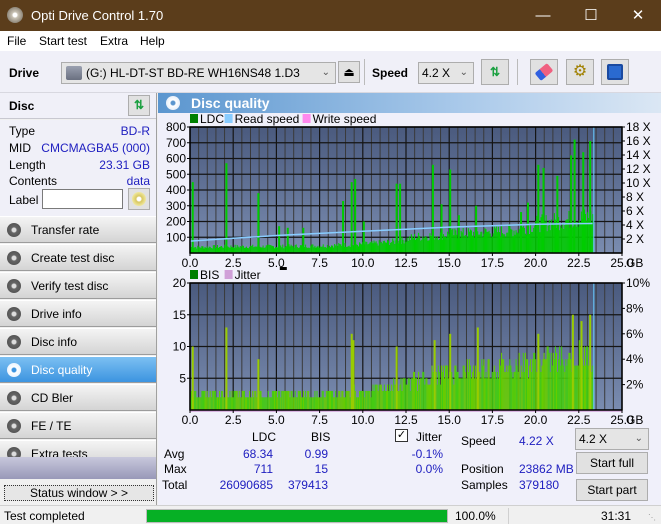  I want to click on legend-label-ldc: LDC, so click(212, 119).